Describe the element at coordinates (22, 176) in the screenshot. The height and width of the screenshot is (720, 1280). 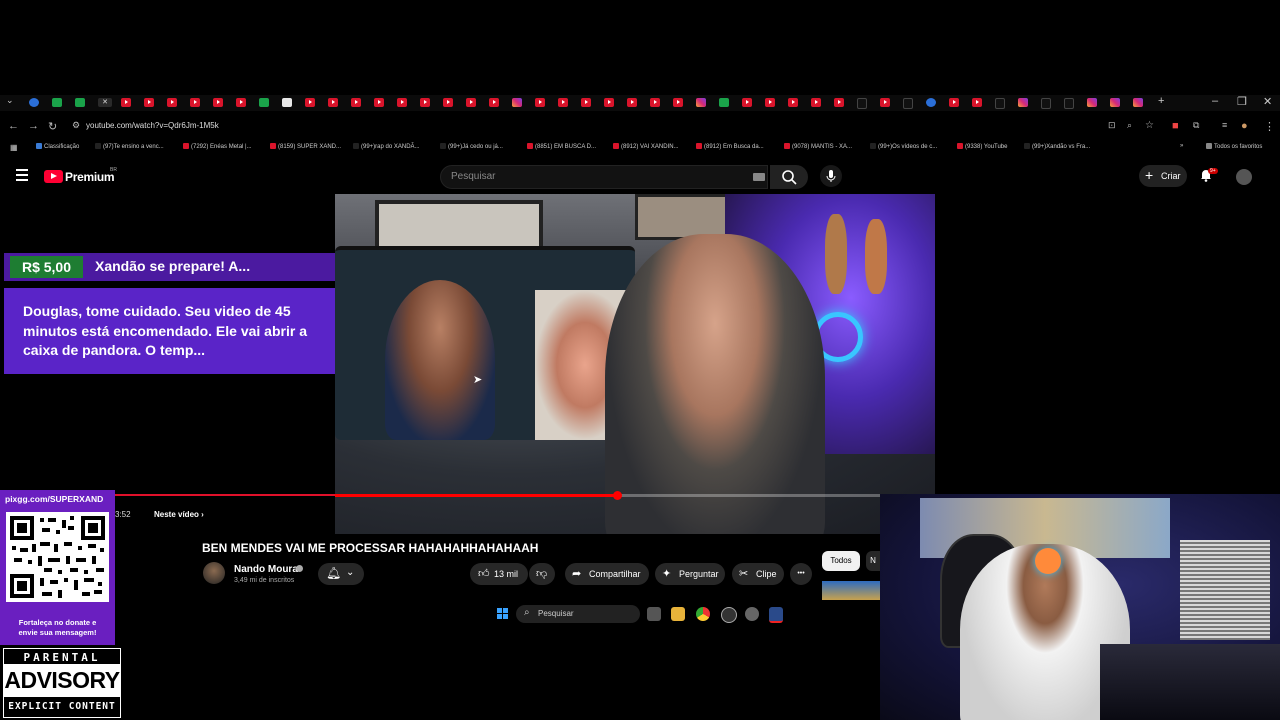
I see `menu-icon` at that location.